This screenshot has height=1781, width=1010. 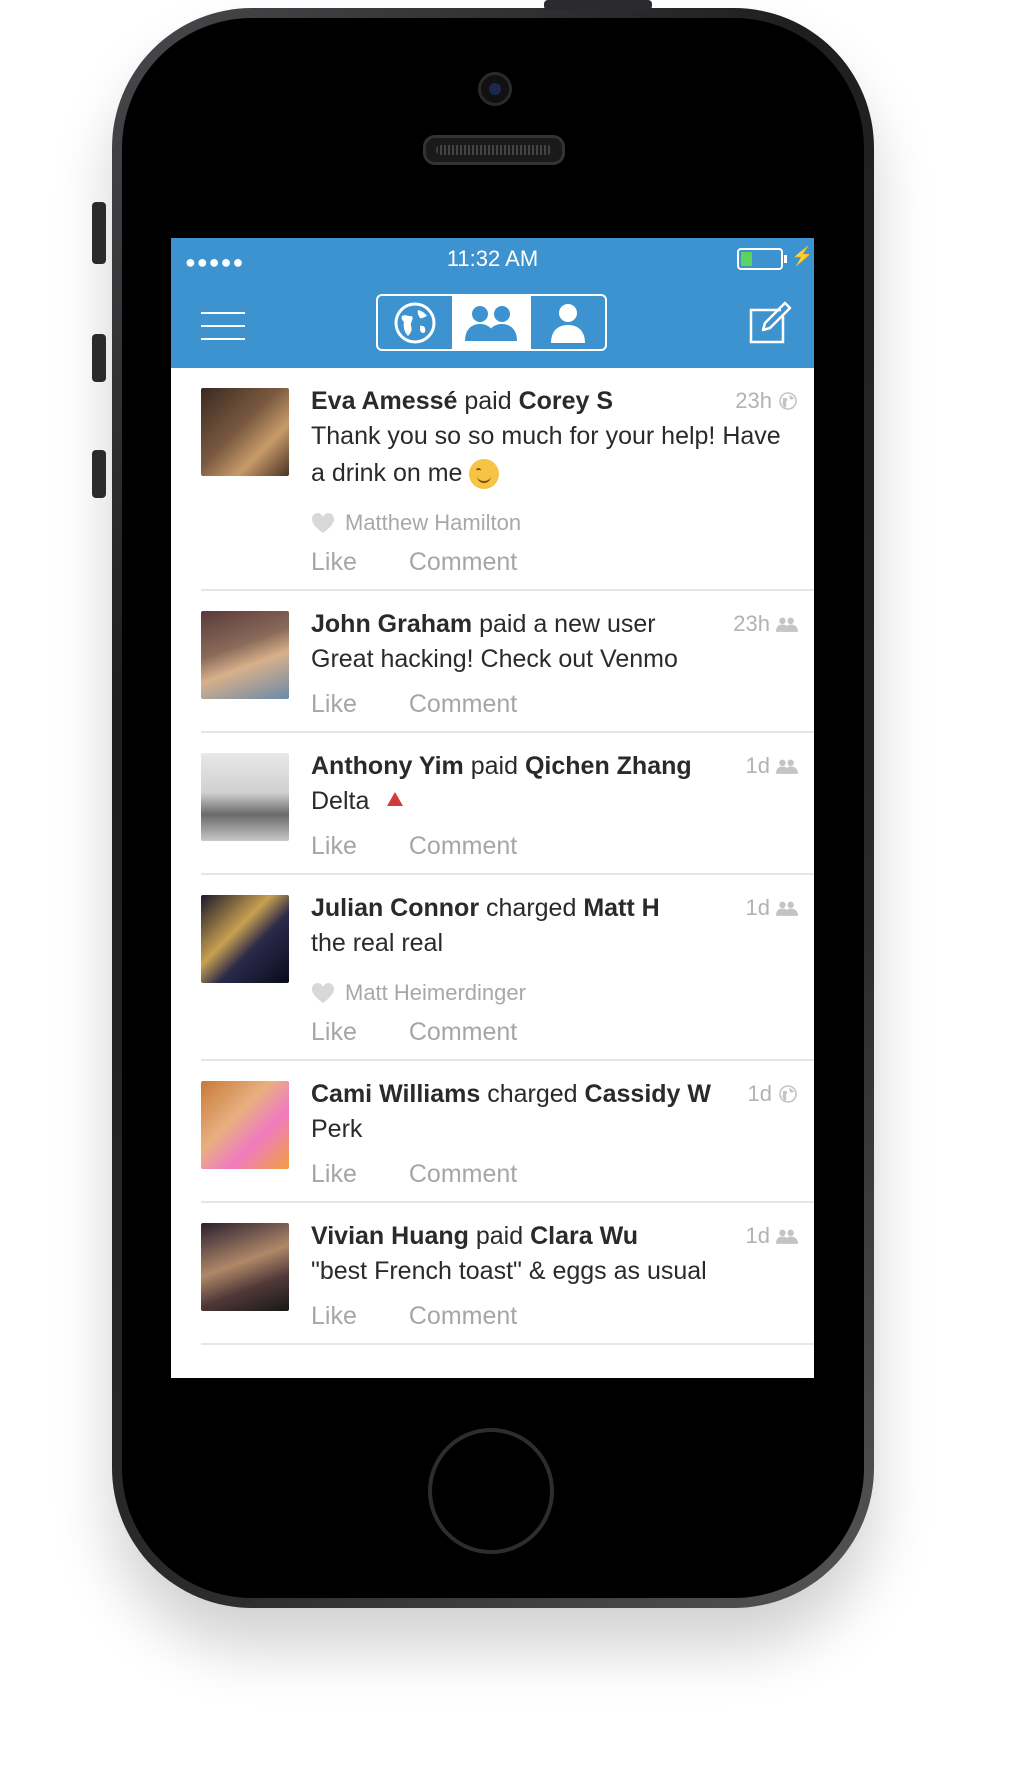 I want to click on home-button, so click(x=491, y=1491).